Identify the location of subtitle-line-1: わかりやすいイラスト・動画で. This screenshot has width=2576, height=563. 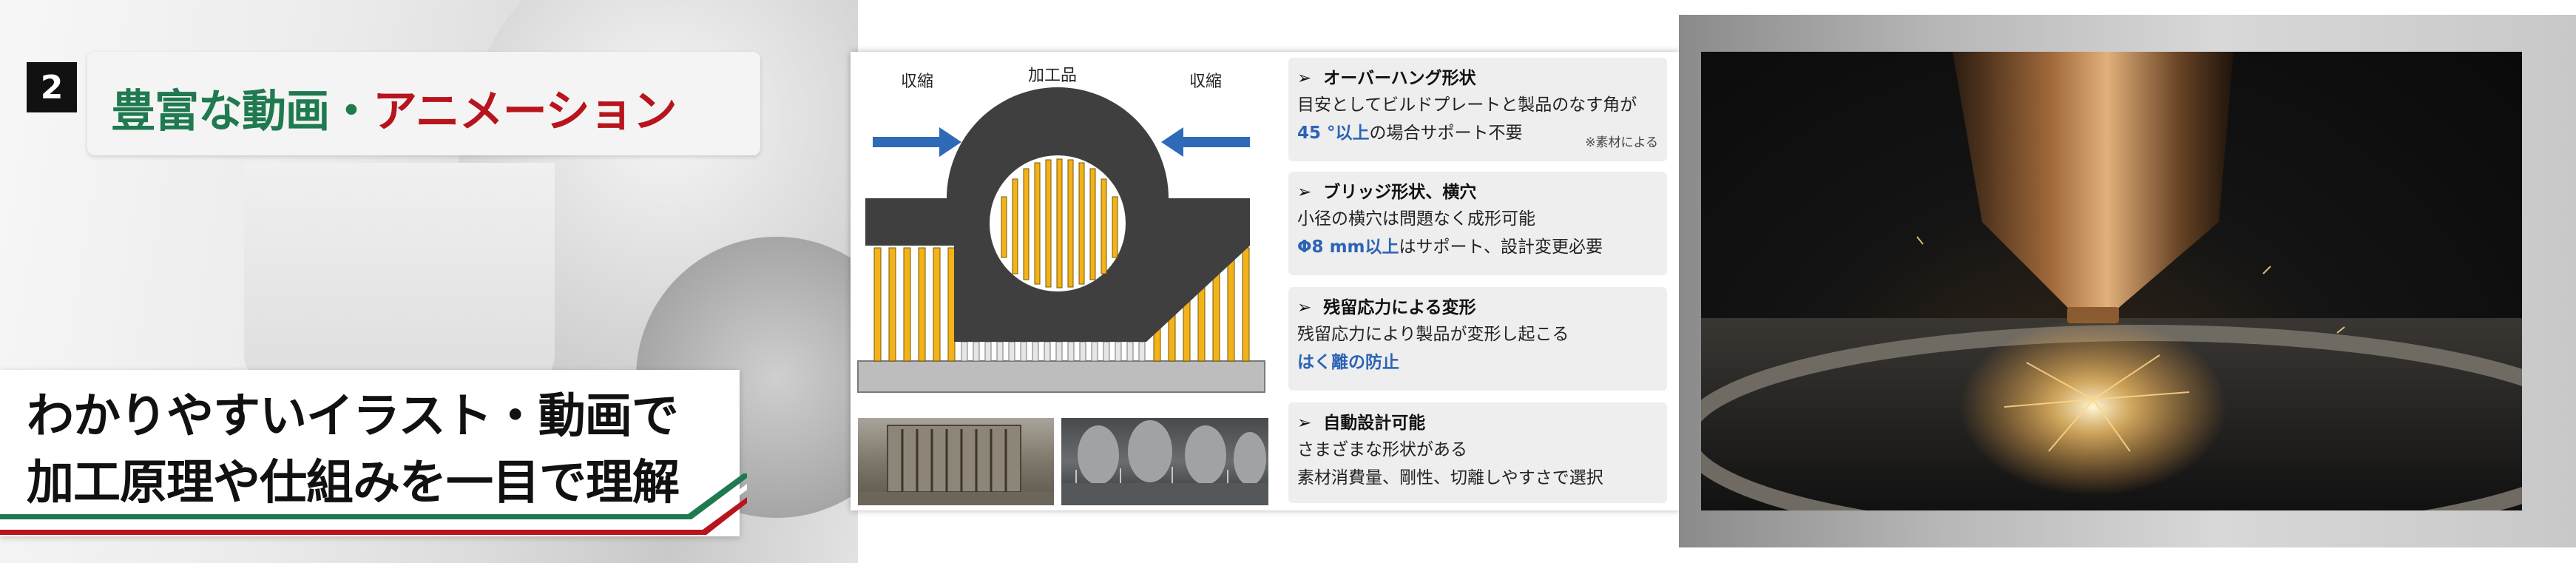
(353, 416).